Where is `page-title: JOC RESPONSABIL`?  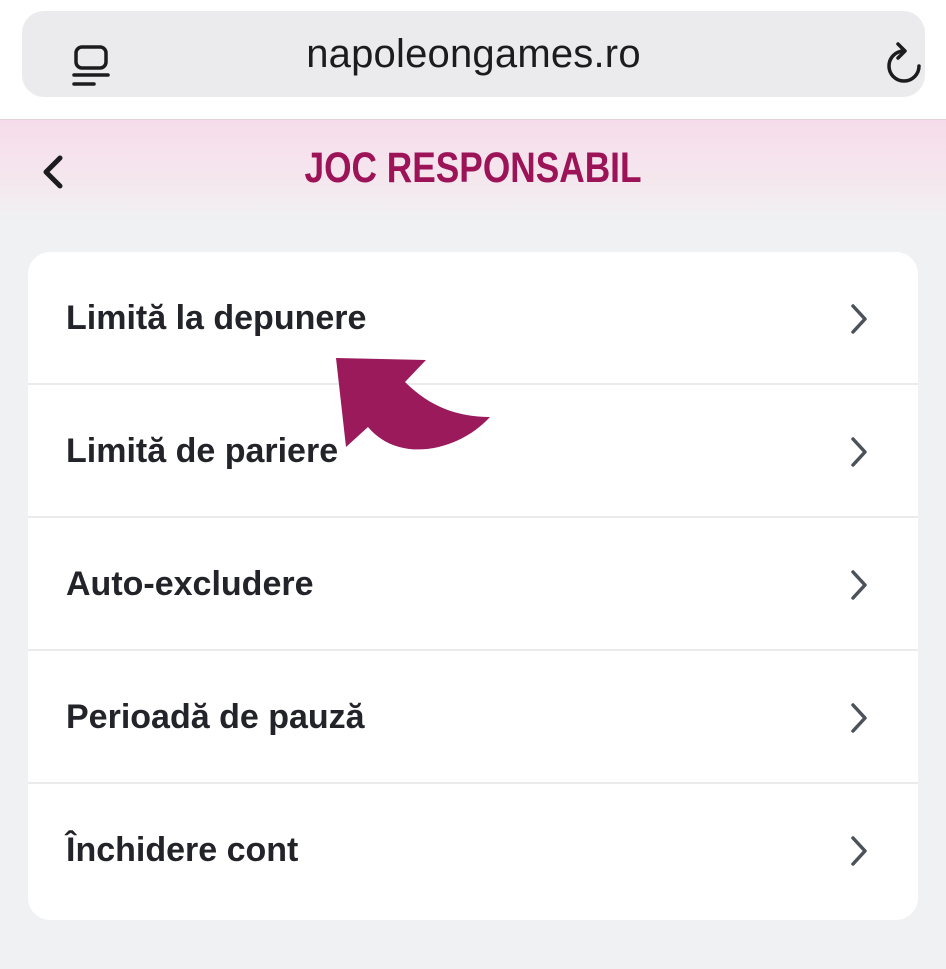
page-title: JOC RESPONSABIL is located at coordinates (473, 168).